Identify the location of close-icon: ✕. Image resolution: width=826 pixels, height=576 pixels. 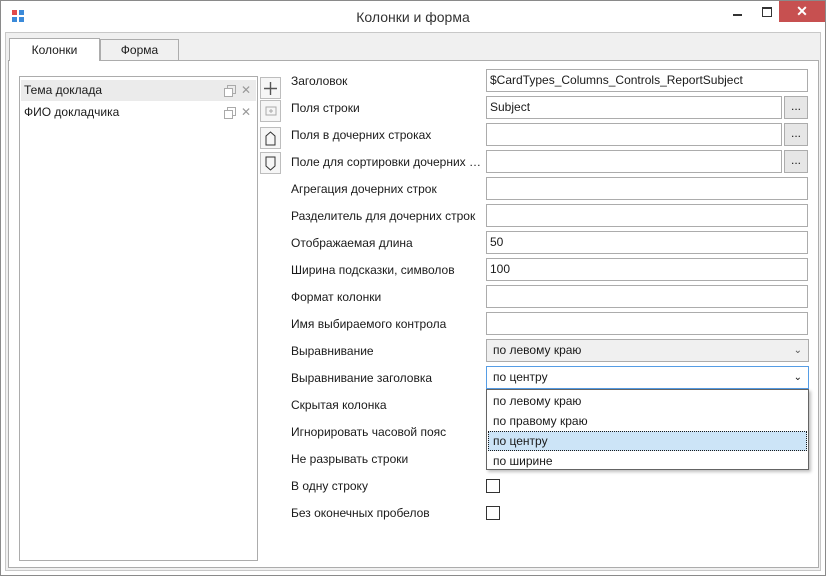
(802, 11).